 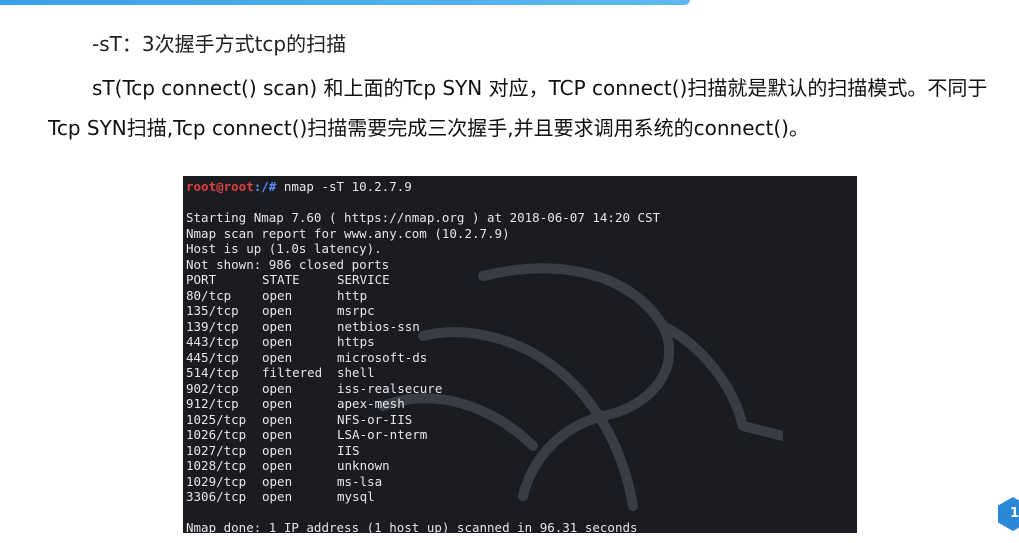 What do you see at coordinates (288, 264) in the screenshot?
I see `not-shown-line: Not shown: 986 closed ports` at bounding box center [288, 264].